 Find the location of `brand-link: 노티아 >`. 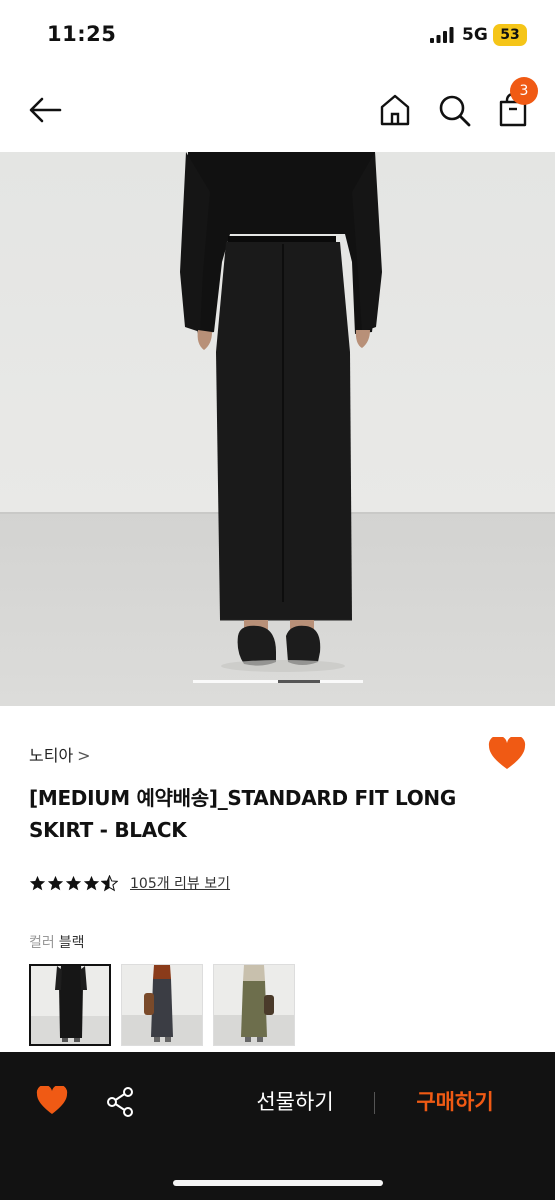

brand-link: 노티아 > is located at coordinates (60, 754).